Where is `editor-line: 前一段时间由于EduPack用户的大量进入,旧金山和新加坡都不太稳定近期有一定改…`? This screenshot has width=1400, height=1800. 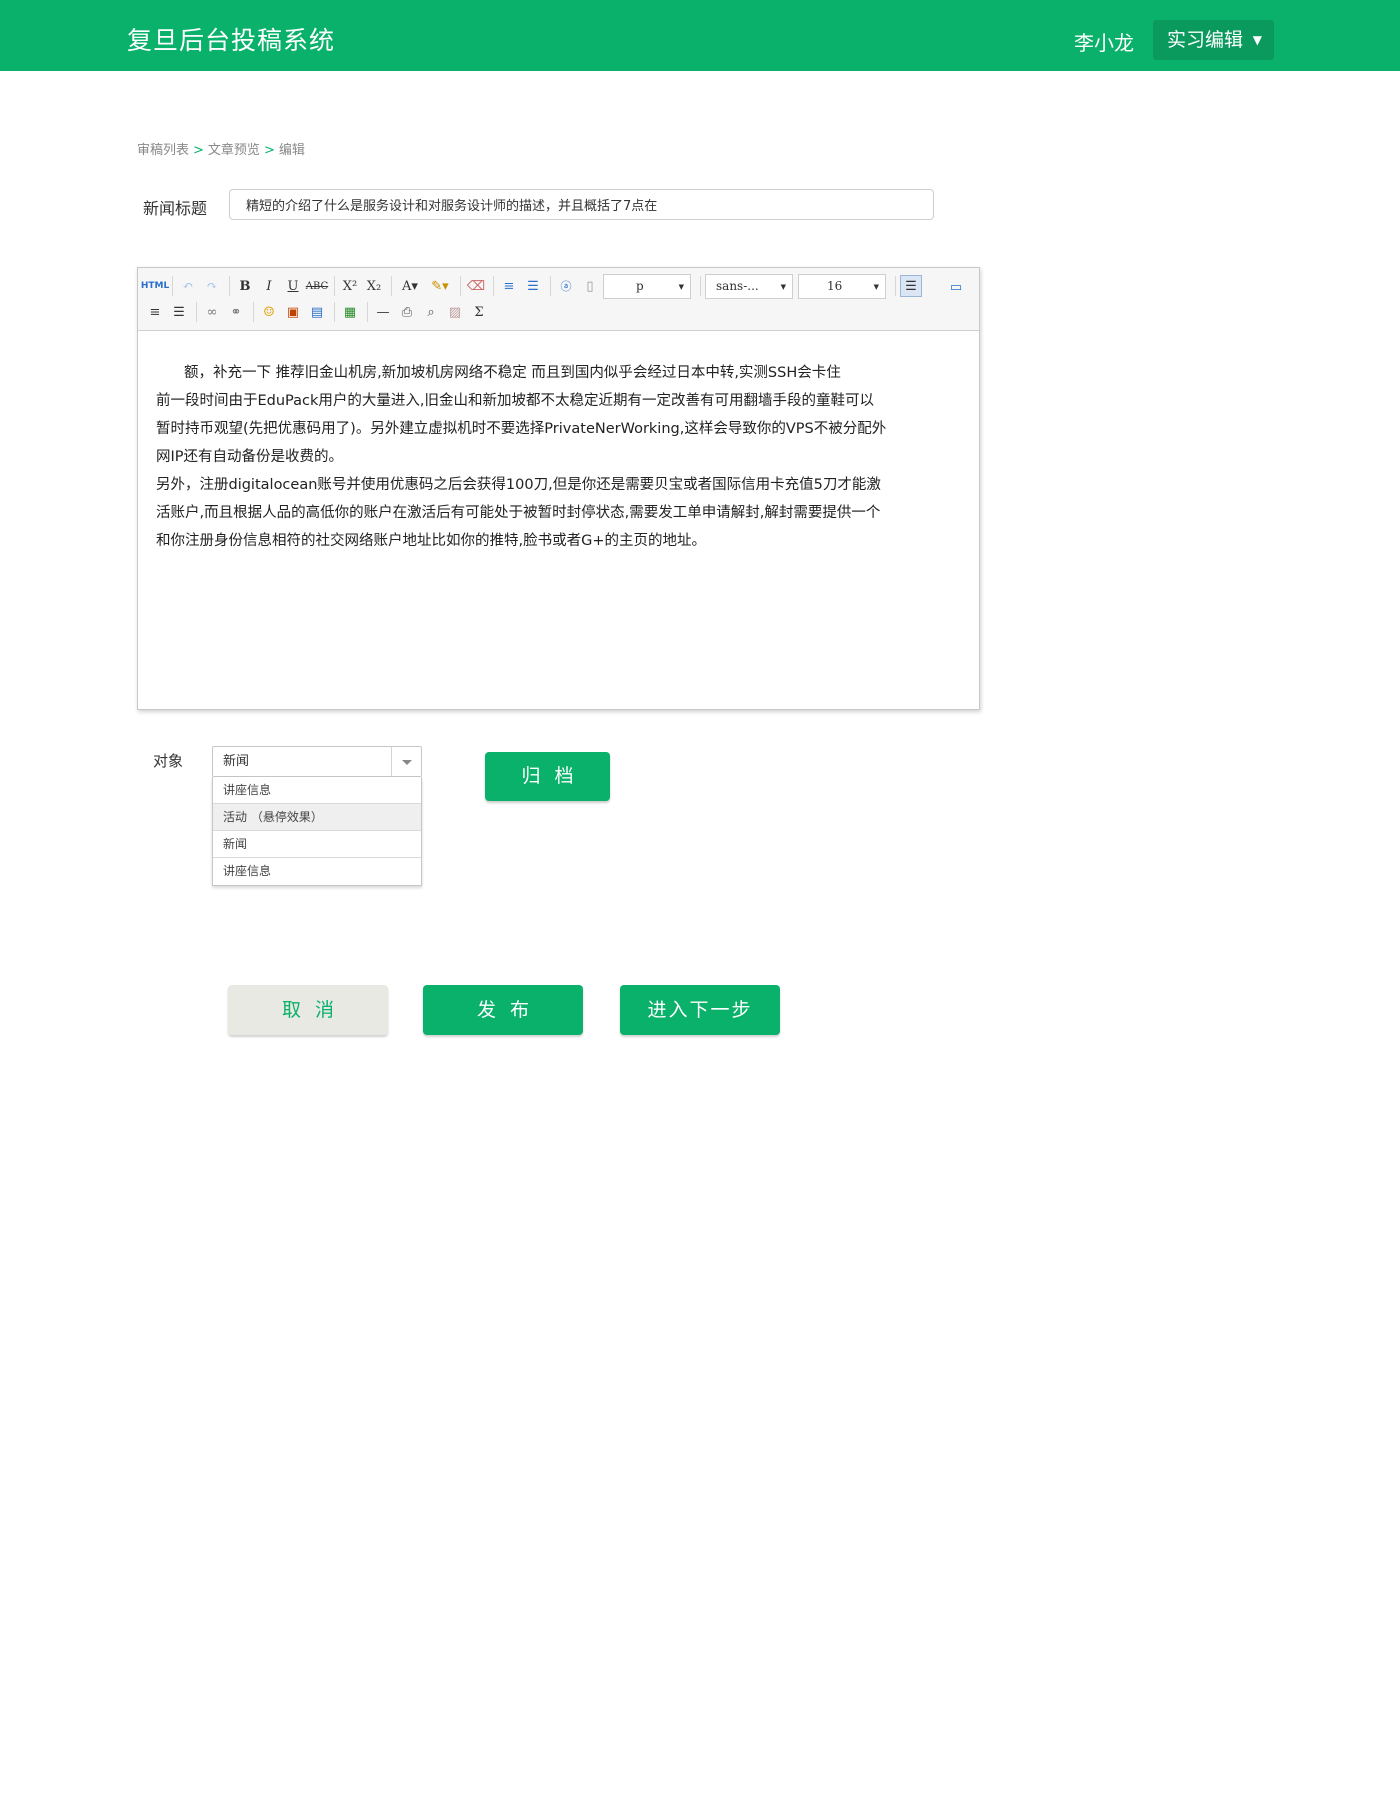 editor-line: 前一段时间由于EduPack用户的大量进入,旧金山和新加坡都不太稳定近期有一定改… is located at coordinates (515, 401).